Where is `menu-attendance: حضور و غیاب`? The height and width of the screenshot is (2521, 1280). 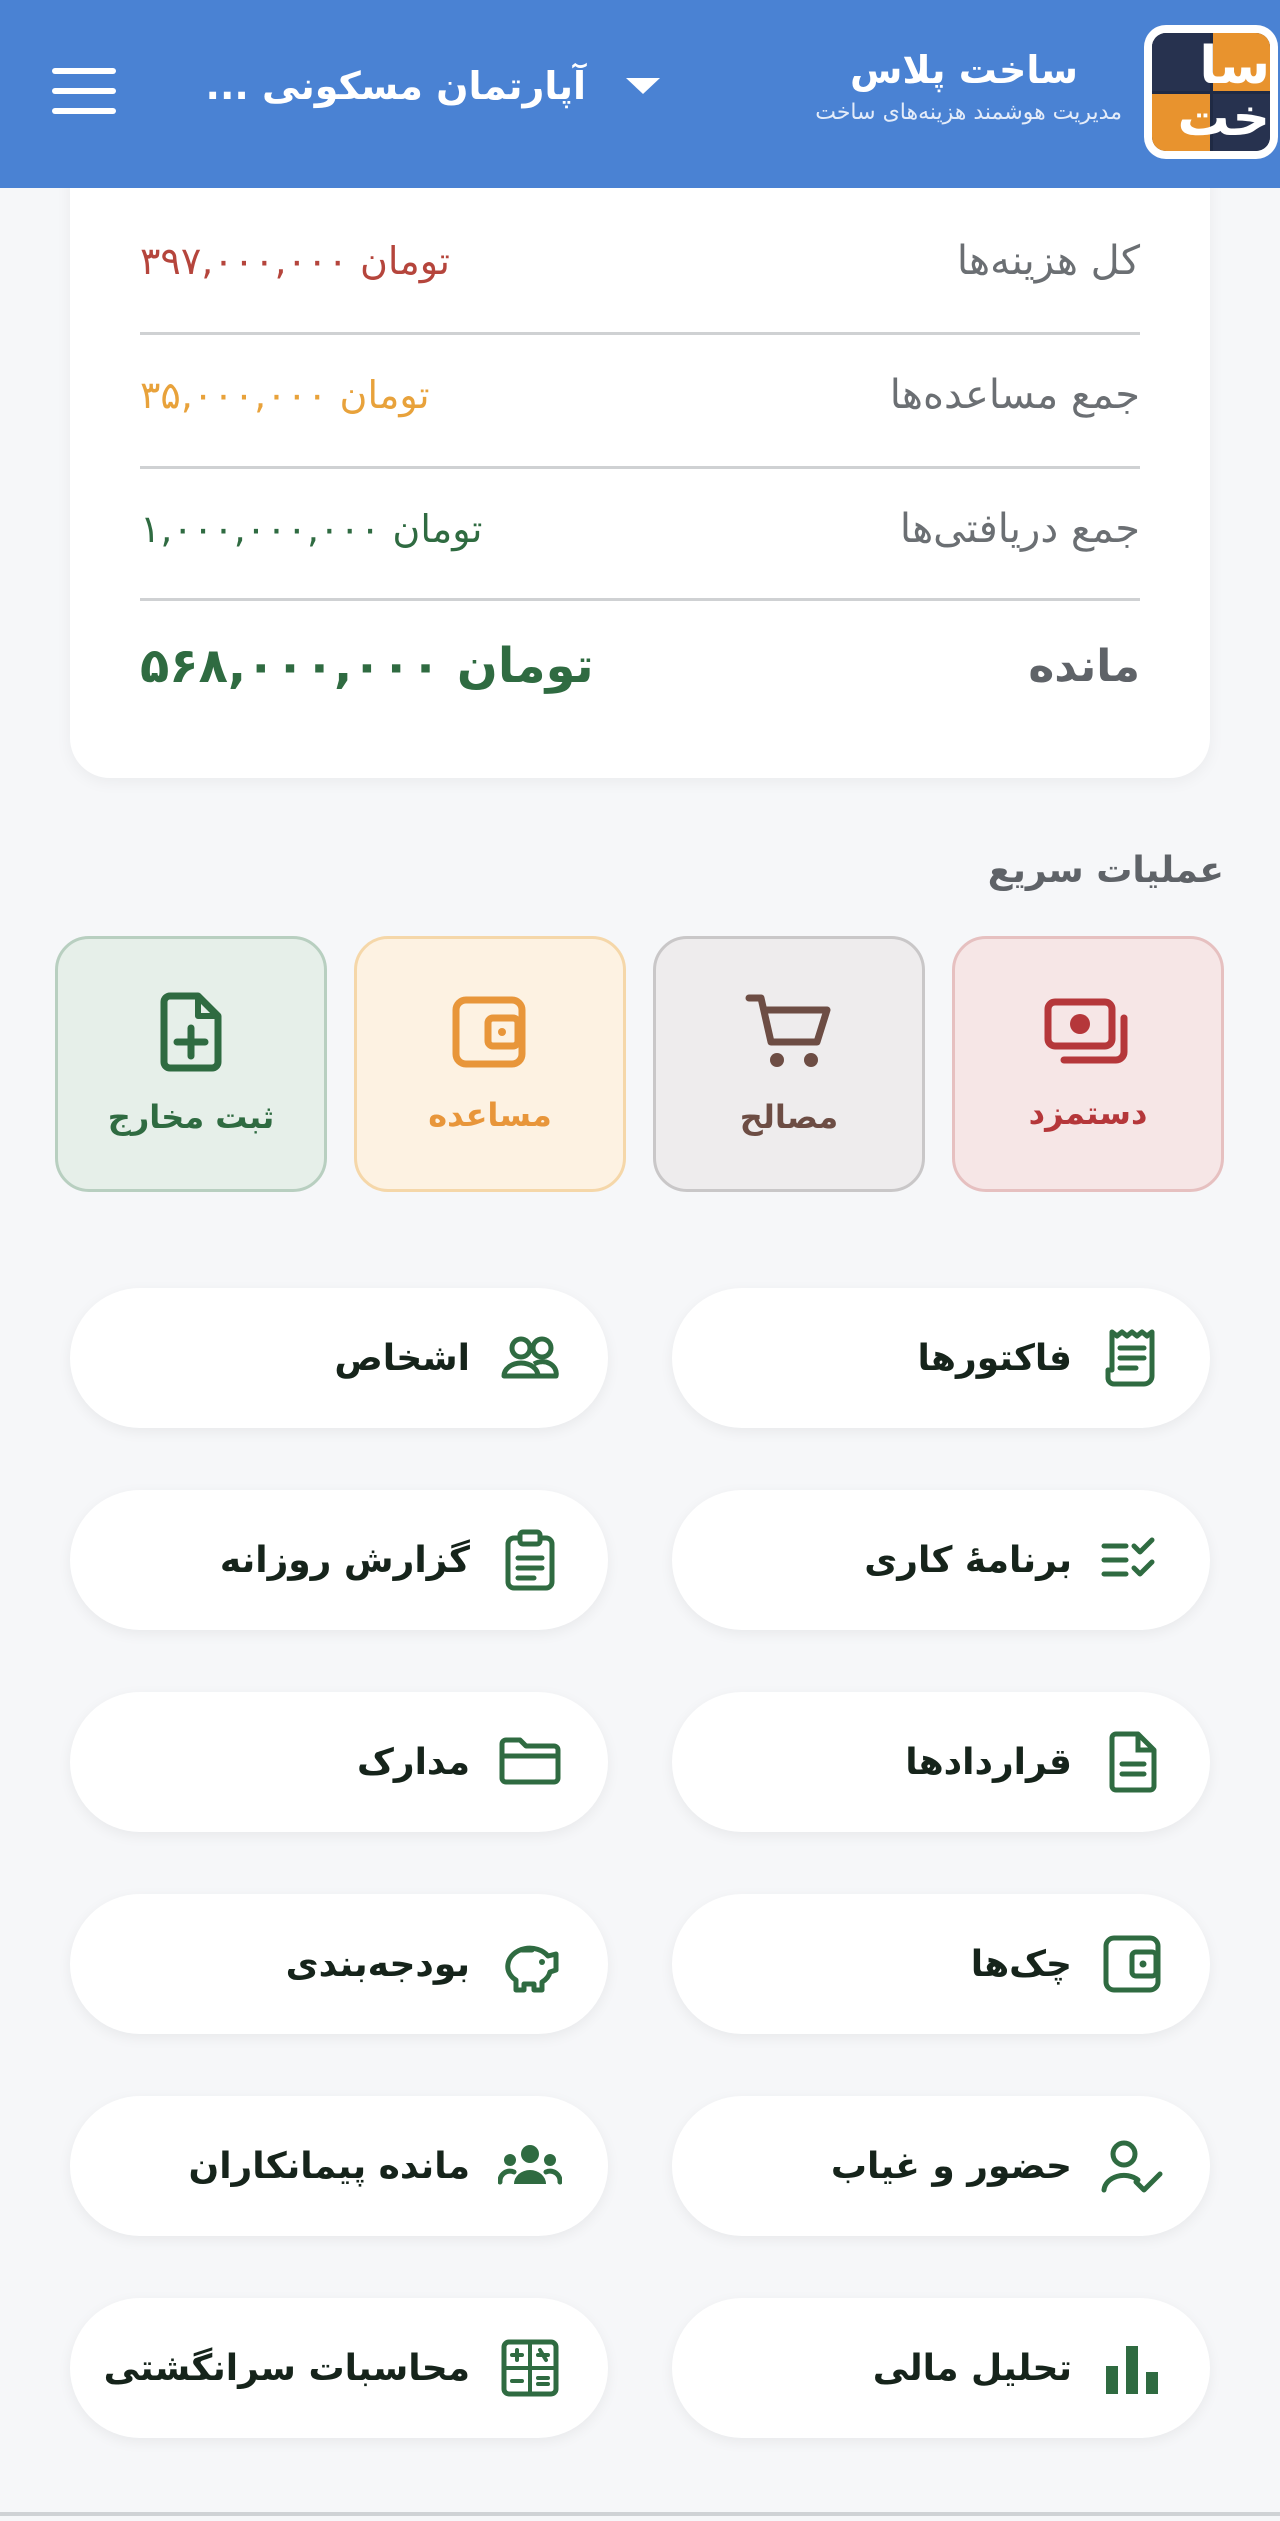 menu-attendance: حضور و غیاب is located at coordinates (941, 2166).